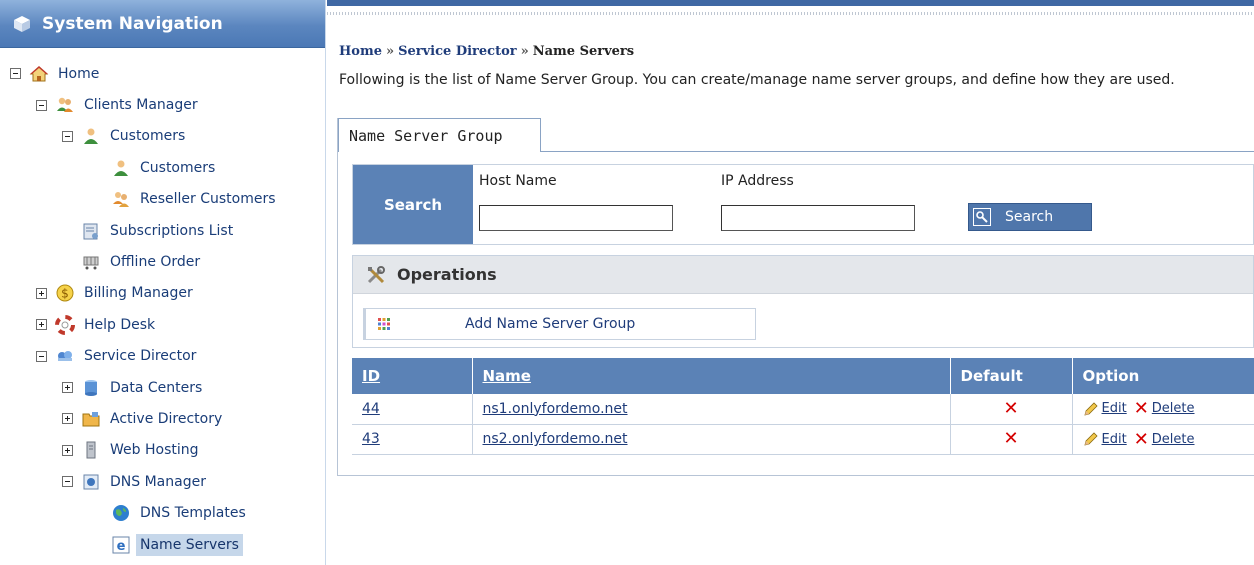 Image resolution: width=1254 pixels, height=565 pixels. I want to click on sidebar-item-name-servers: e Name Servers, so click(162, 544).